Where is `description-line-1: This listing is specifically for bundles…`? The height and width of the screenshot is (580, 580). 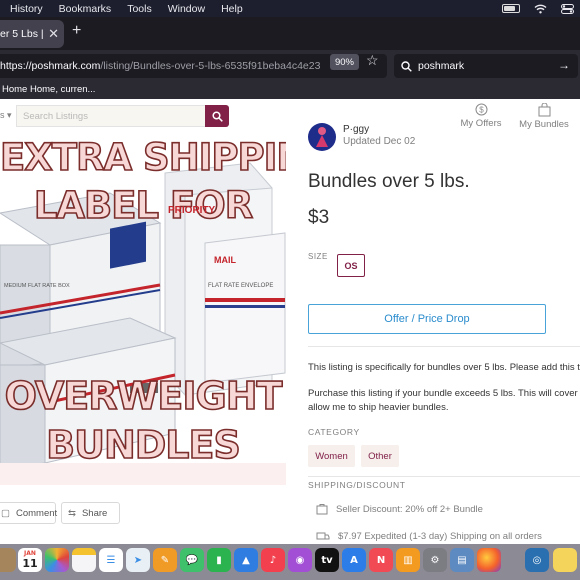 description-line-1: This listing is specifically for bundles… is located at coordinates (444, 367).